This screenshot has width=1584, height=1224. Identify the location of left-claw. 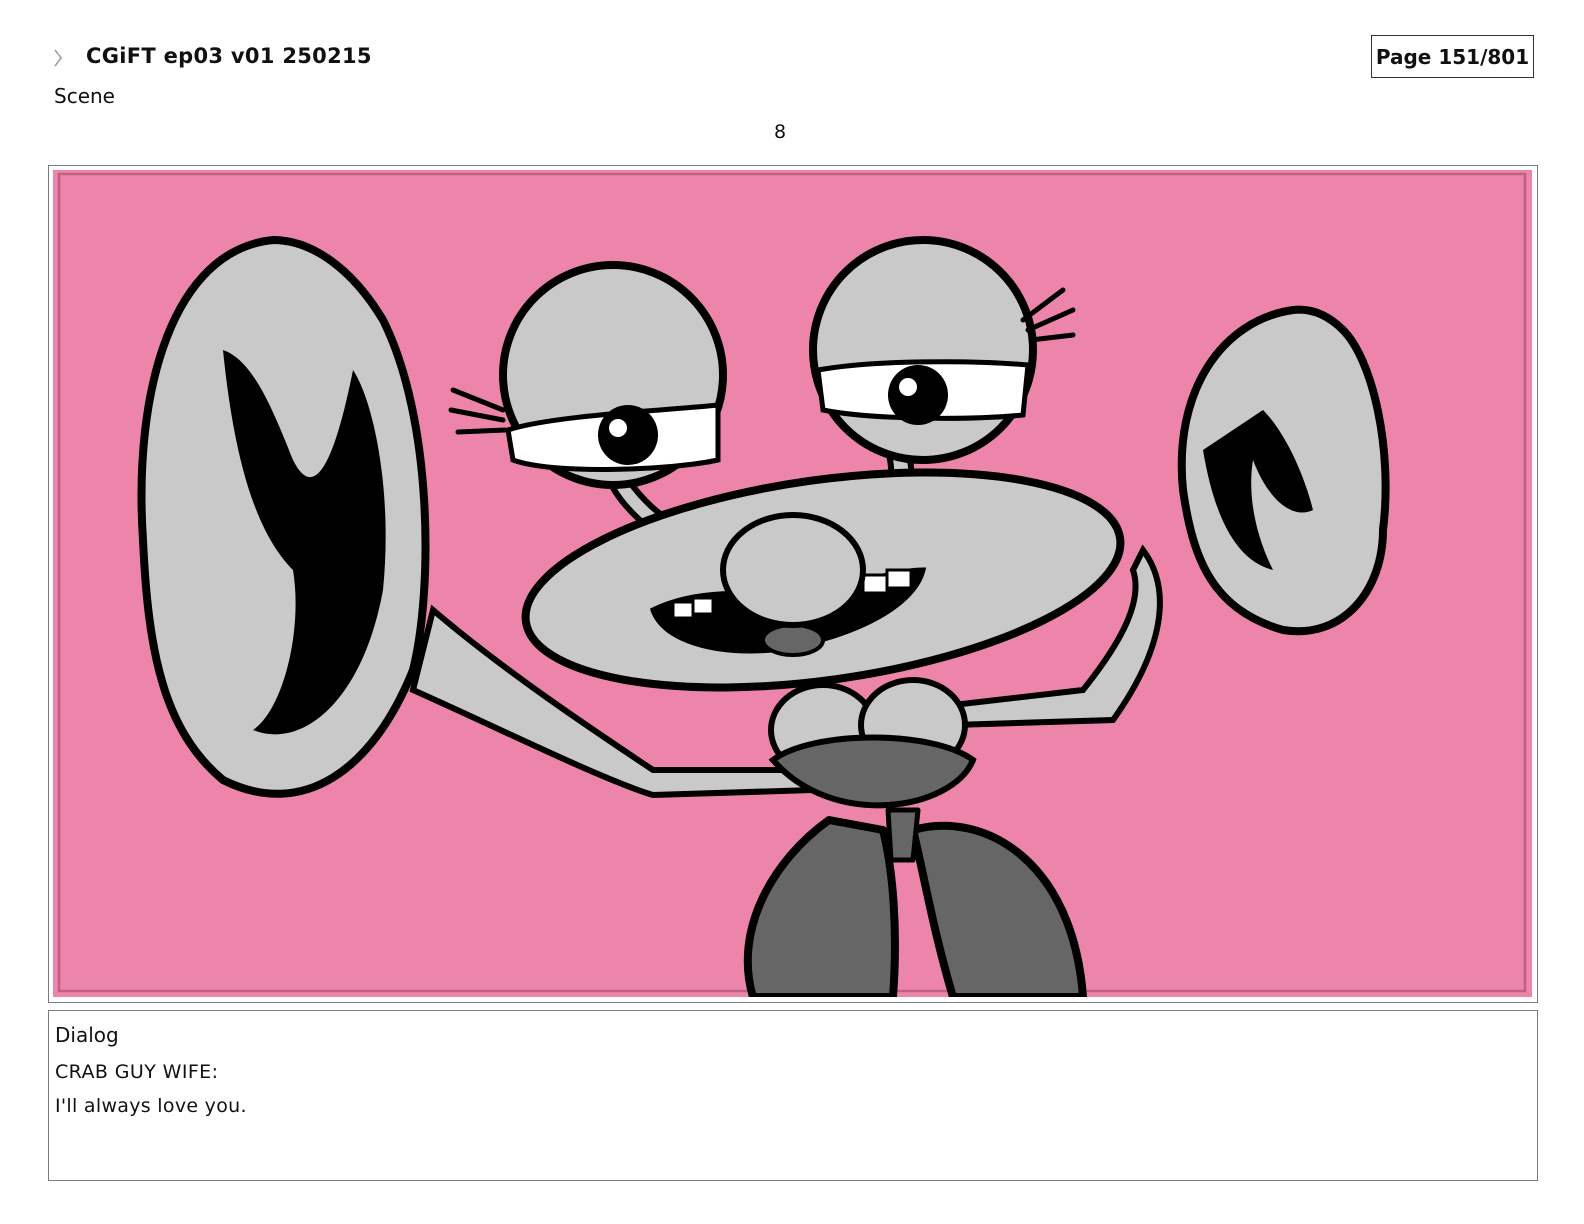
(283, 516).